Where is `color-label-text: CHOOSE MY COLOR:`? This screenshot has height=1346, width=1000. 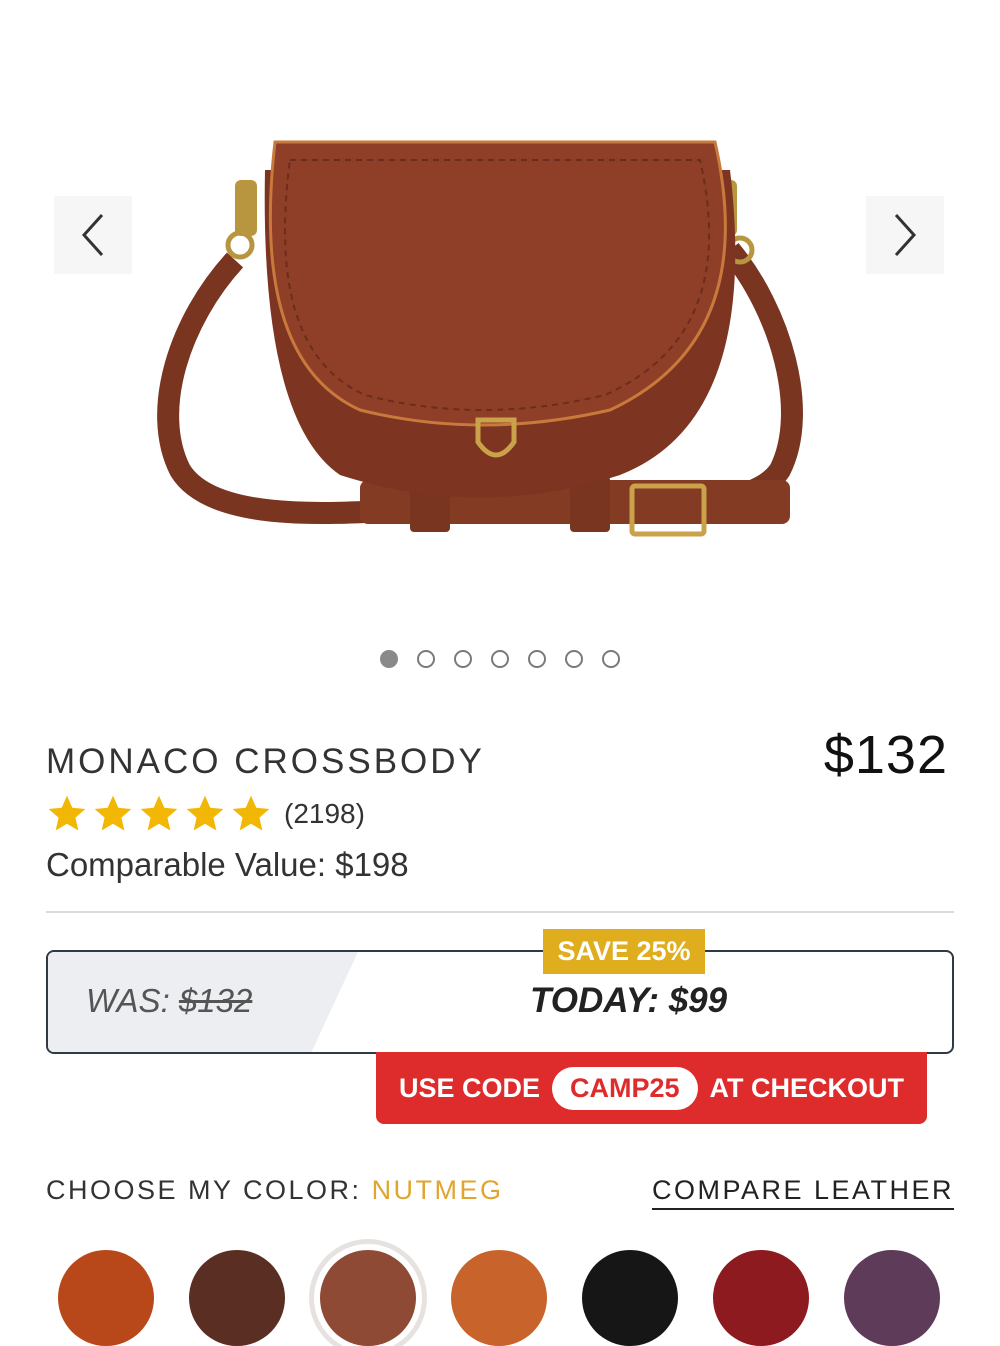 color-label-text: CHOOSE MY COLOR: is located at coordinates (209, 1190).